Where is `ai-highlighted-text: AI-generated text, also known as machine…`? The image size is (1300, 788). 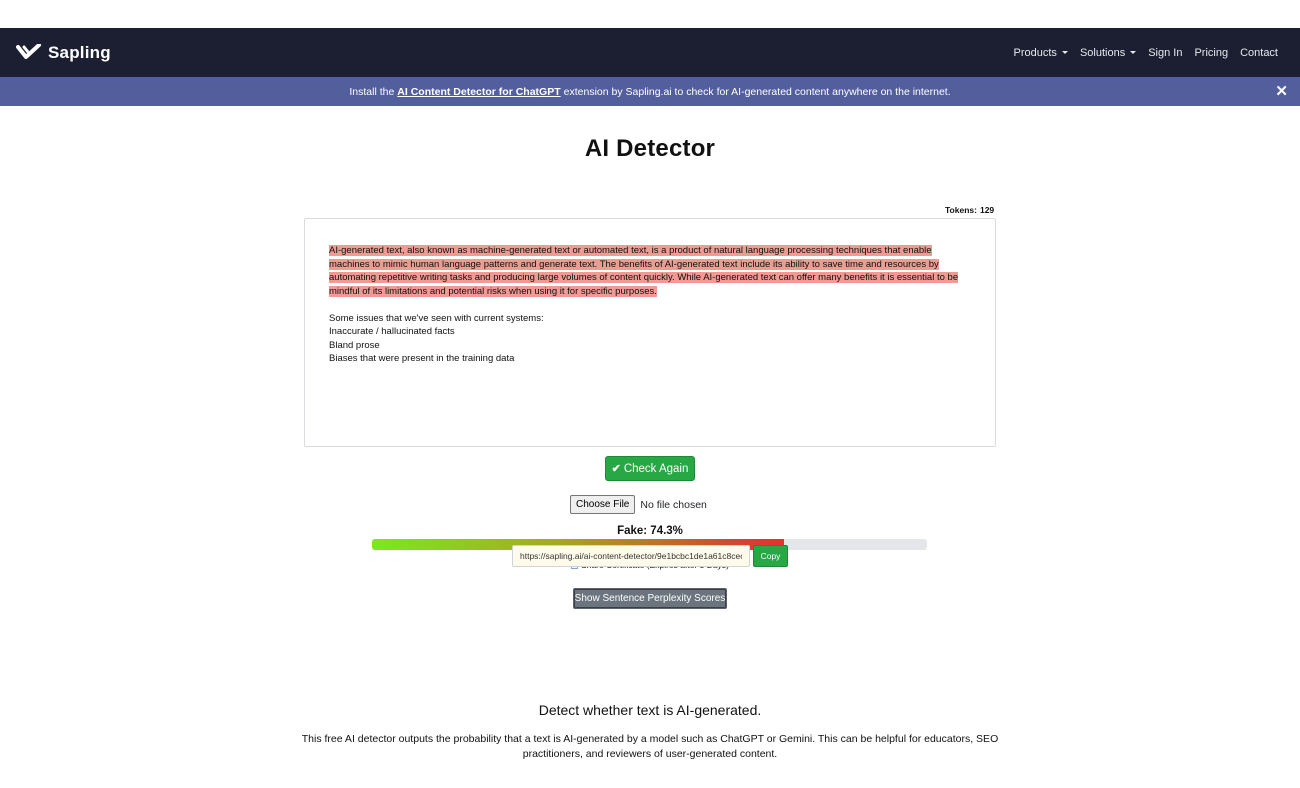 ai-highlighted-text: AI-generated text, also known as machine… is located at coordinates (644, 271).